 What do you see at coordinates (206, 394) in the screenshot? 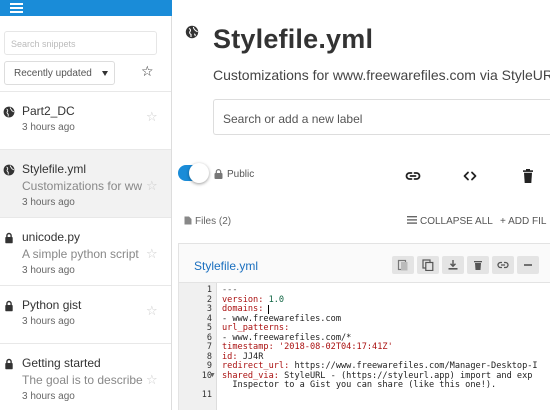
I see `line-number: 11` at bounding box center [206, 394].